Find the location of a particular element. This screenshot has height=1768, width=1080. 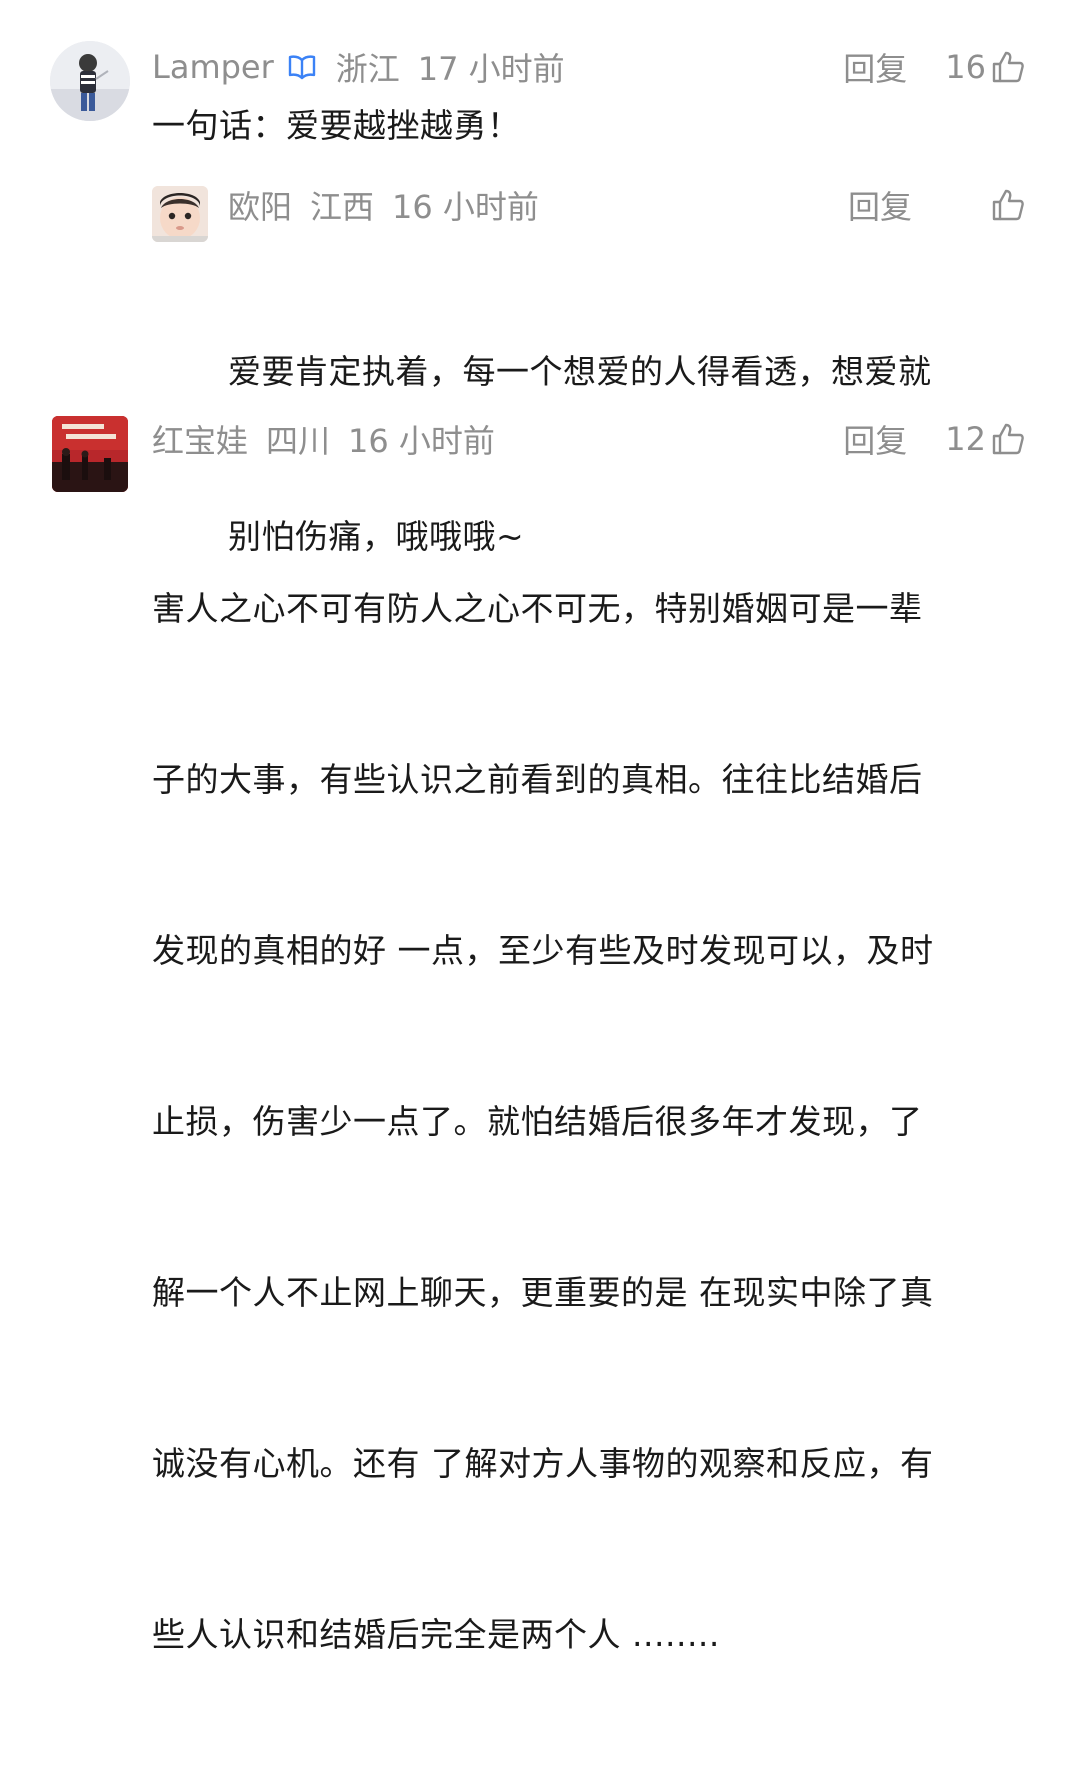

username: 欧阳 is located at coordinates (260, 205).